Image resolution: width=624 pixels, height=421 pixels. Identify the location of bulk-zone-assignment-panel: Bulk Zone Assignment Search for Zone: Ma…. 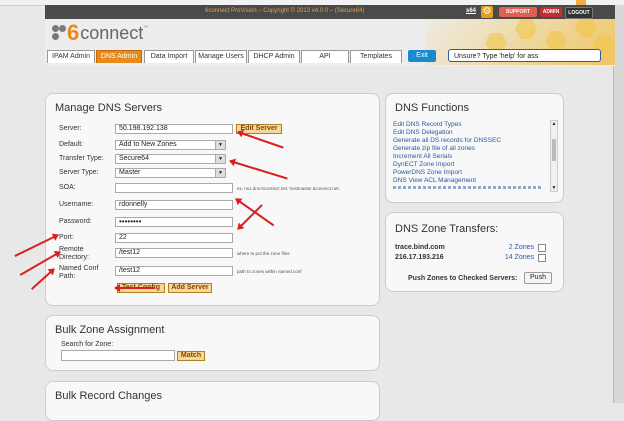
(212, 343).